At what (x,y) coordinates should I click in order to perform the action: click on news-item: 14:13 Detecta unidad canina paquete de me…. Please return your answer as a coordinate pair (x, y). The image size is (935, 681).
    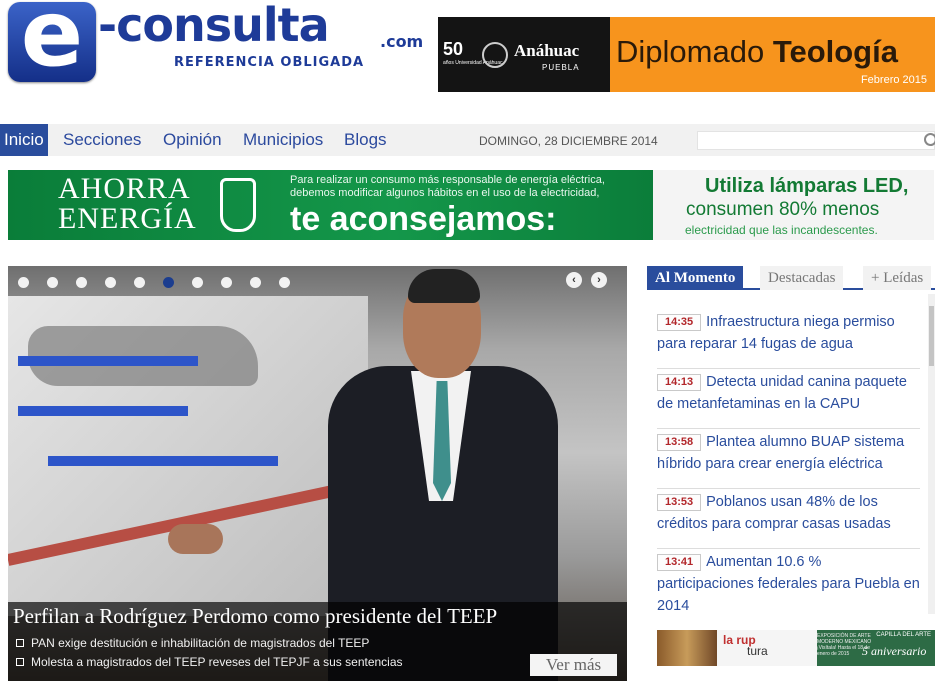
    Looking at the image, I should click on (788, 400).